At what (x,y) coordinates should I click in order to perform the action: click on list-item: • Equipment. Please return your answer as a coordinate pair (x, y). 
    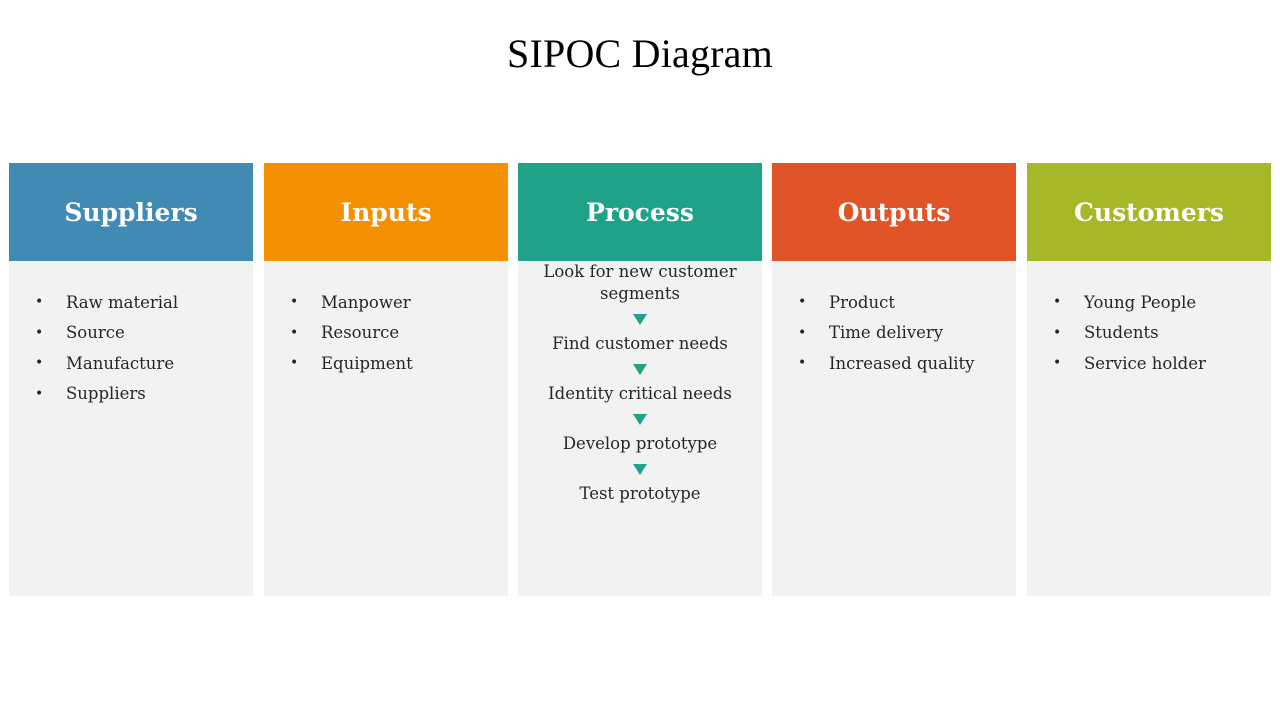
    Looking at the image, I should click on (351, 363).